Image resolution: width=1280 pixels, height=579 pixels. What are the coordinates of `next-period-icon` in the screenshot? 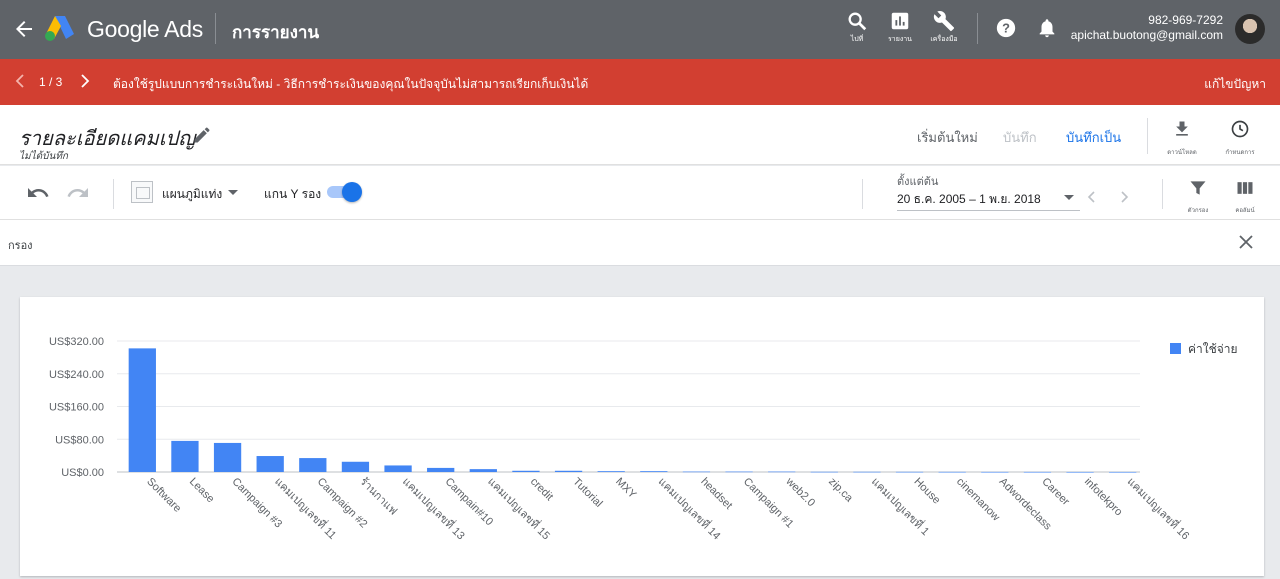 It's located at (1124, 197).